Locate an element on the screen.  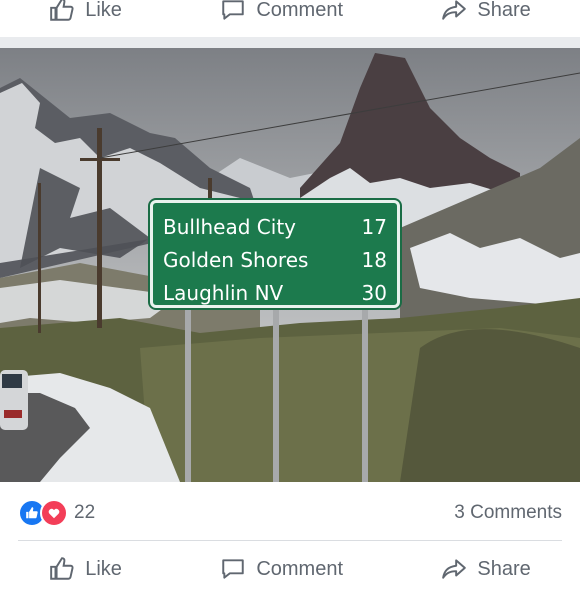
sign-row: Golden Shores 18 is located at coordinates (275, 260).